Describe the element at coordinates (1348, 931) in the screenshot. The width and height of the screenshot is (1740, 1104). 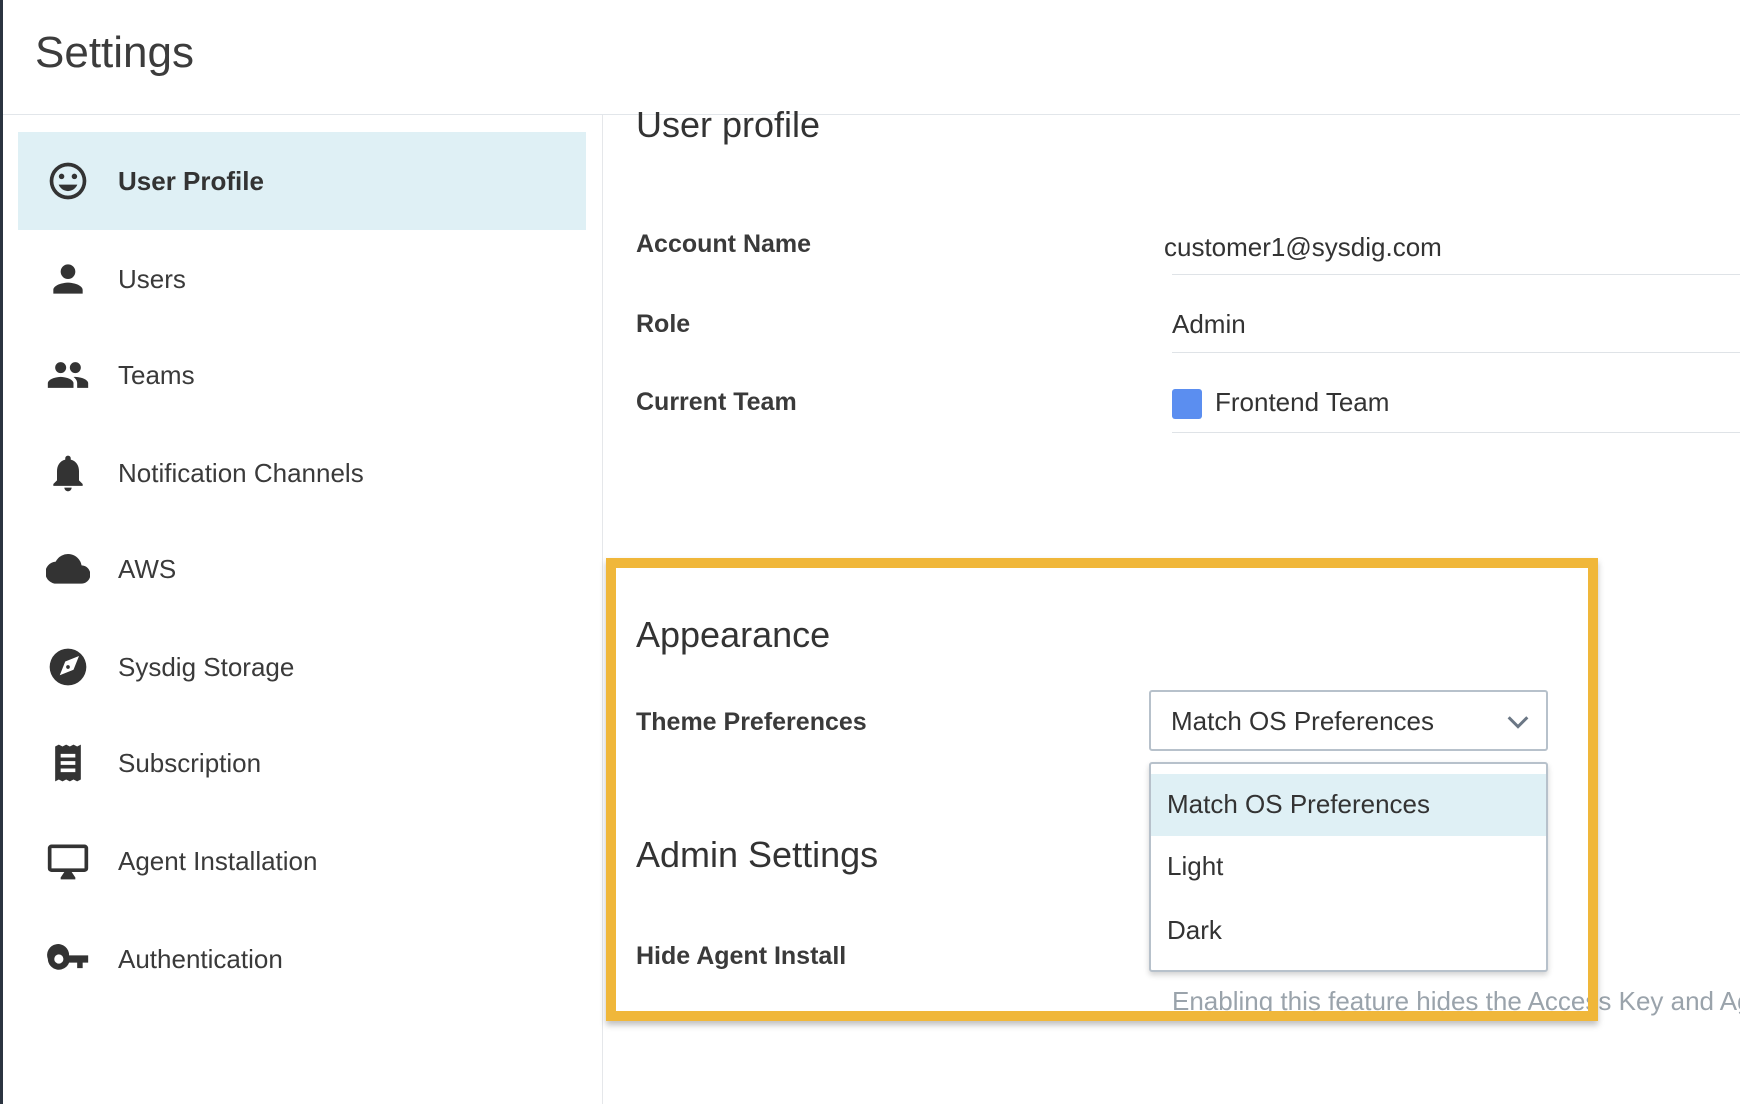
I see `theme-option-dark: Dark` at that location.